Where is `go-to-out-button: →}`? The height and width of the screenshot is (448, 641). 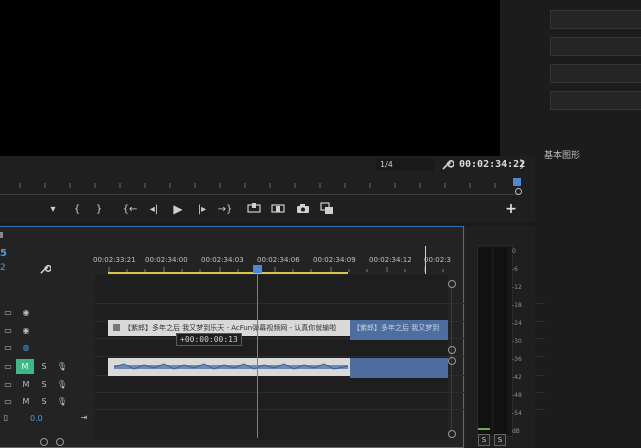 go-to-out-button: →} is located at coordinates (225, 209).